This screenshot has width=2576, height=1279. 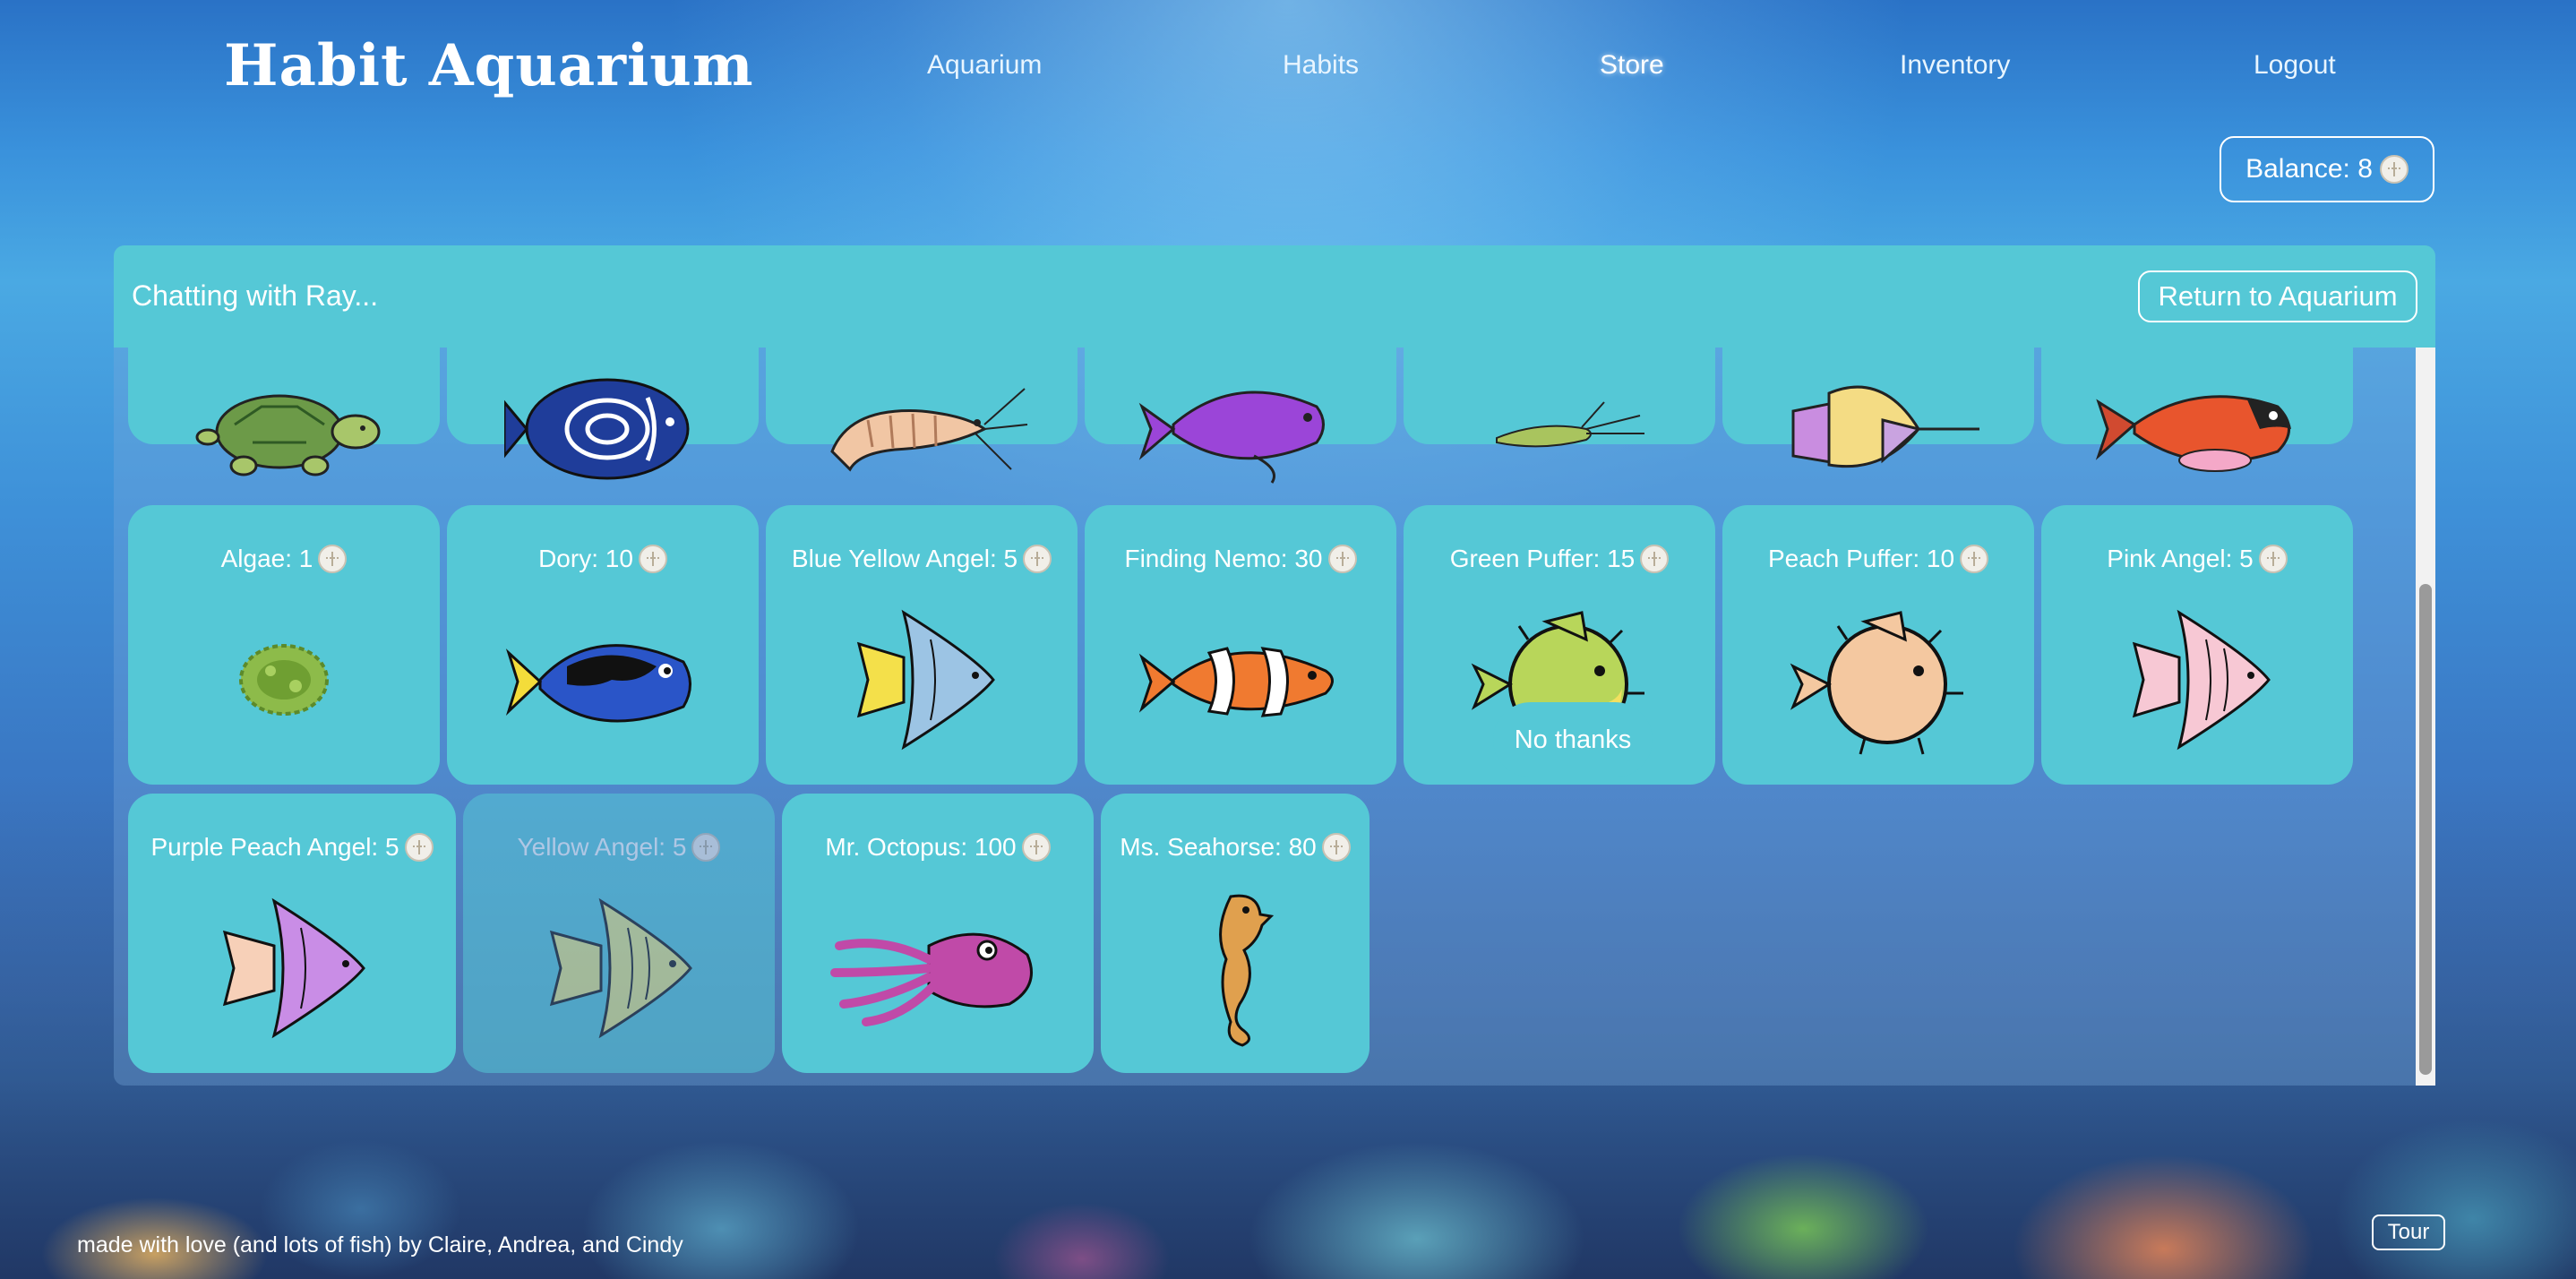 What do you see at coordinates (585, 558) in the screenshot?
I see `item-label: Dory: 10` at bounding box center [585, 558].